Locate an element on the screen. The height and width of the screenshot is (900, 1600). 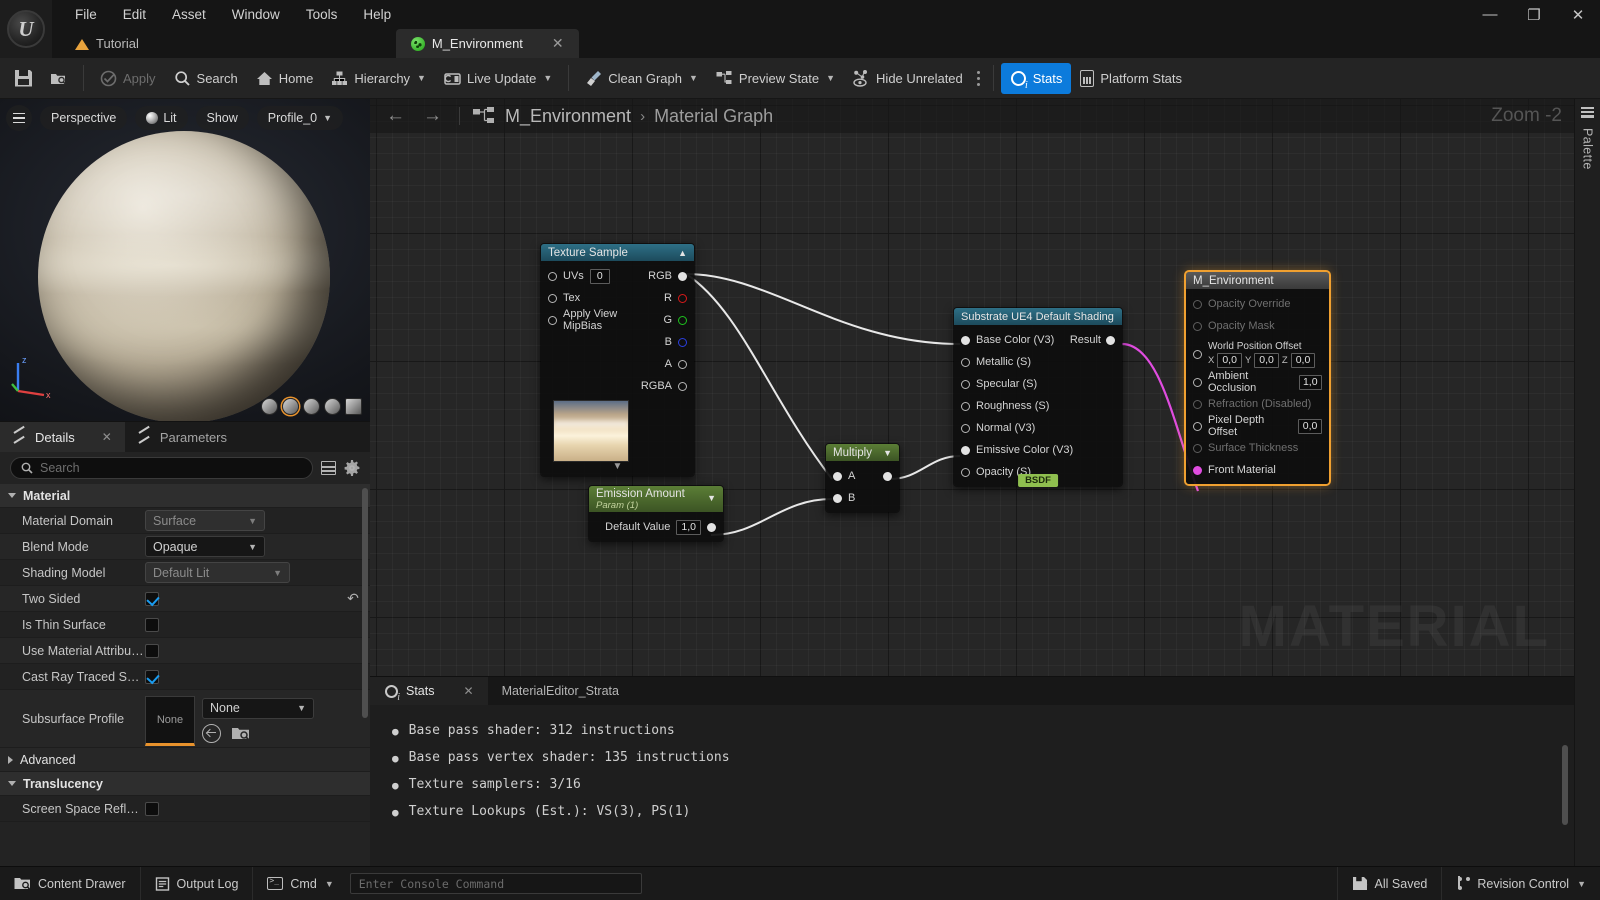
hierarchy-button: Hierarchy ▼ is located at coordinates (378, 78).